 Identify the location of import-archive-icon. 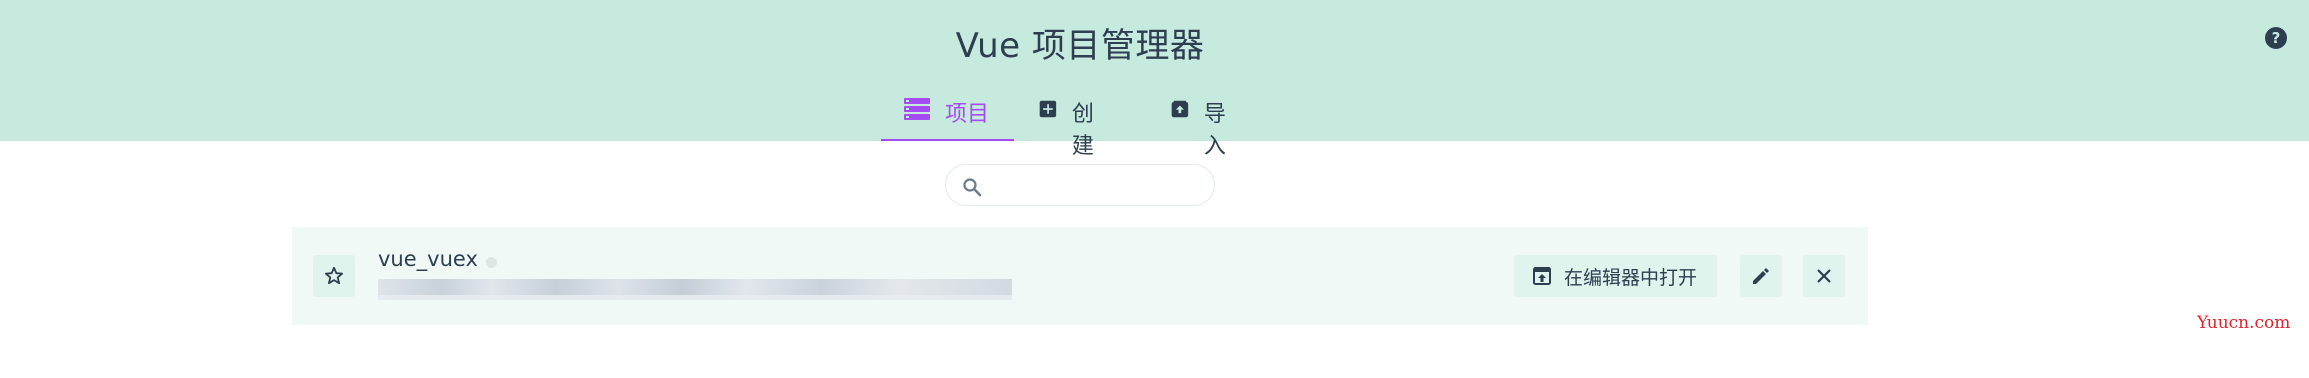
(1180, 109).